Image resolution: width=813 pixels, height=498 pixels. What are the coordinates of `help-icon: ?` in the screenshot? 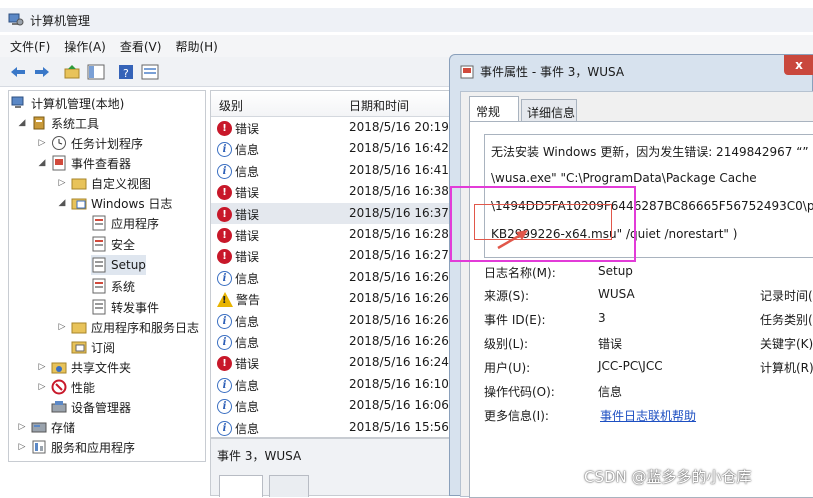 It's located at (126, 72).